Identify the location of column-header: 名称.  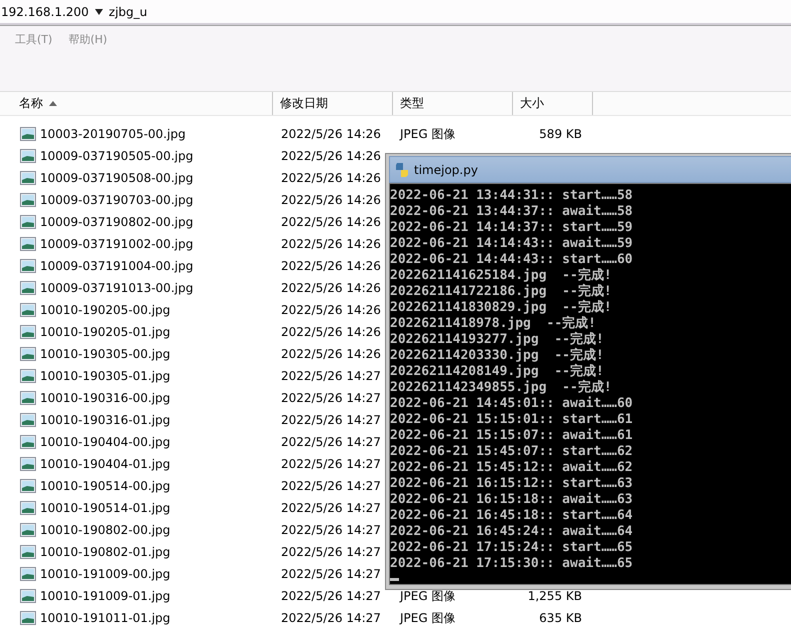
(136, 103).